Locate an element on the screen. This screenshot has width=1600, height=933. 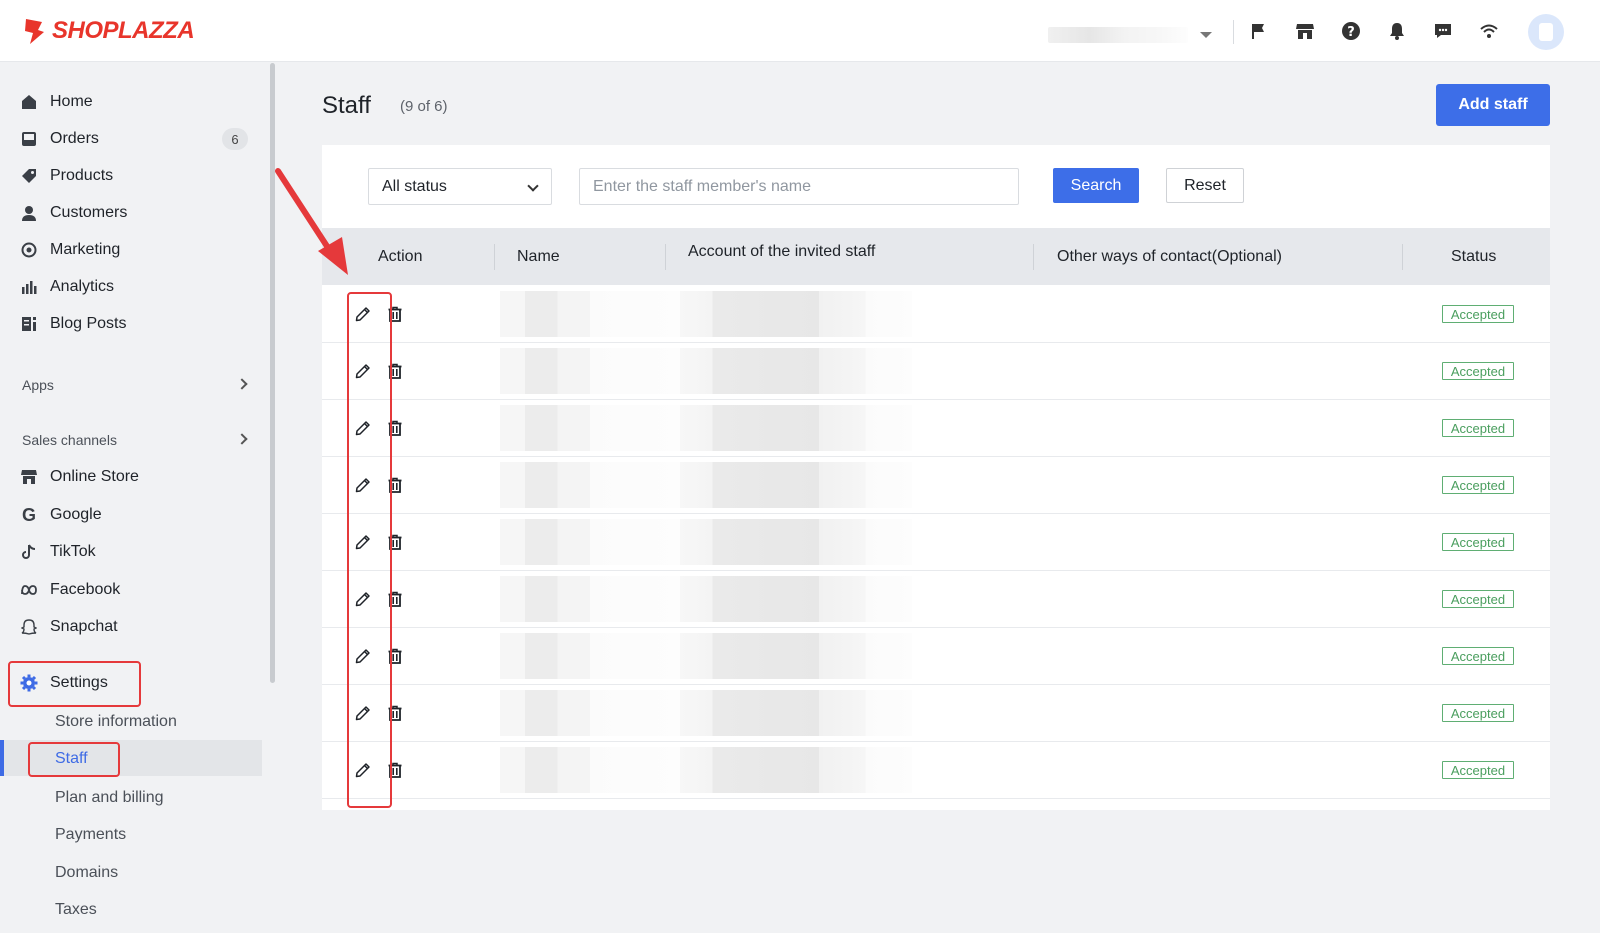
sidebar-item-label: Orders is located at coordinates (74, 138).